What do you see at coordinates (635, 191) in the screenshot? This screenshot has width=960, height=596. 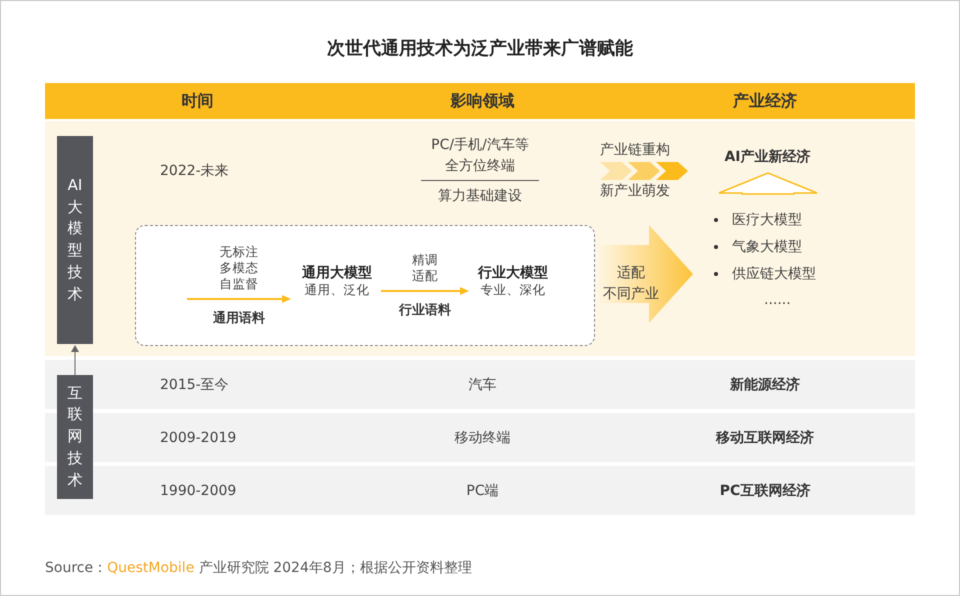 I see `chain-label: 新产业萌发` at bounding box center [635, 191].